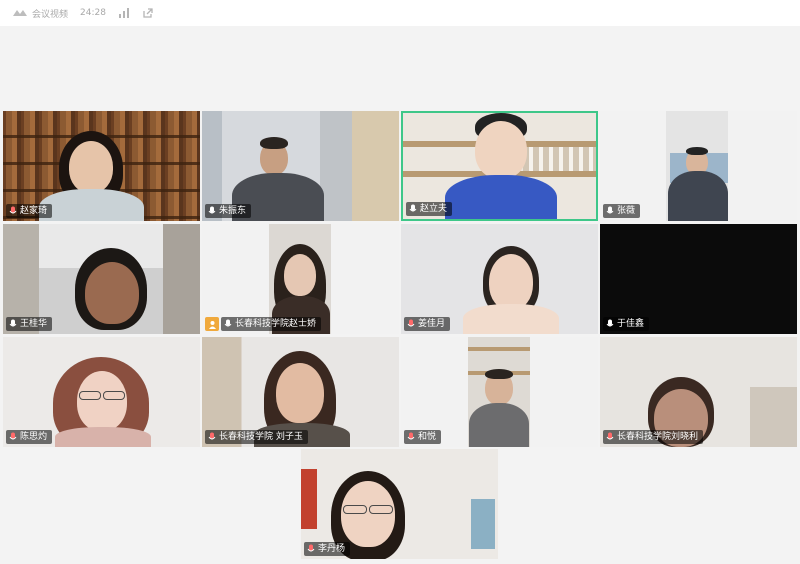 The image size is (800, 564). Describe the element at coordinates (261, 437) in the screenshot. I see `participant-name: 长春科技学院 刘子玉` at that location.